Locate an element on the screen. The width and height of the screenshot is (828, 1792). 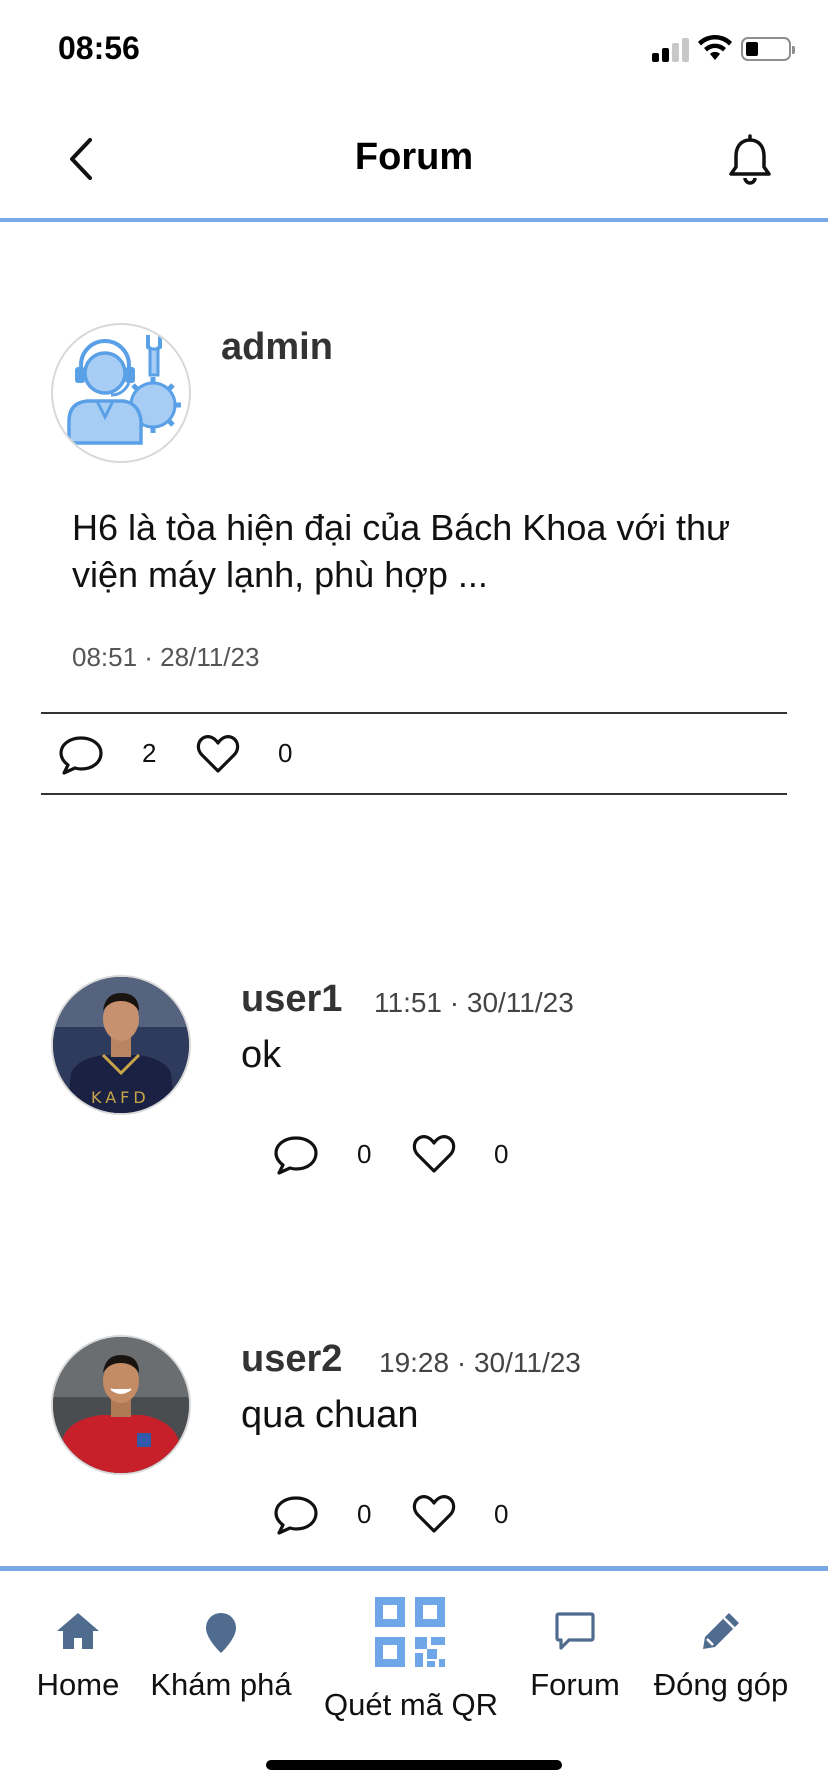
nav-home: Home is located at coordinates (78, 1657).